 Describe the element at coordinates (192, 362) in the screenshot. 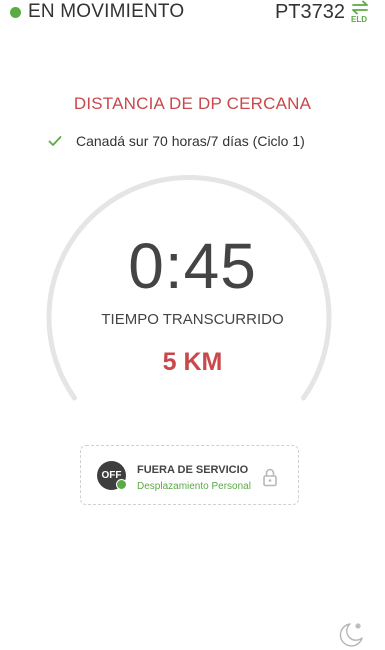

I see `distance-value: 5 KM` at that location.